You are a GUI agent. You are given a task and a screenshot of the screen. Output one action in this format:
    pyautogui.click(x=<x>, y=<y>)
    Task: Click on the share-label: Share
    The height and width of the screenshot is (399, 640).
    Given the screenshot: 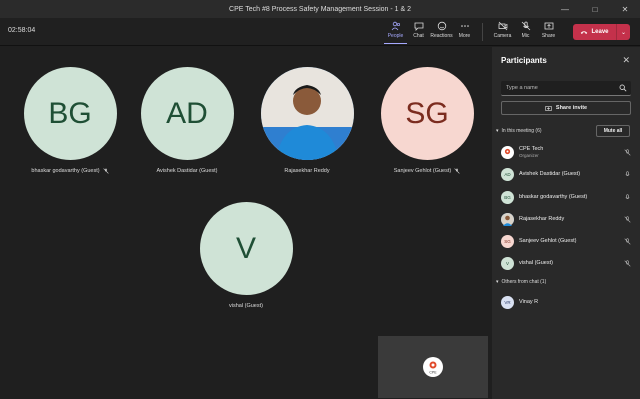 What is the action you would take?
    pyautogui.click(x=548, y=36)
    